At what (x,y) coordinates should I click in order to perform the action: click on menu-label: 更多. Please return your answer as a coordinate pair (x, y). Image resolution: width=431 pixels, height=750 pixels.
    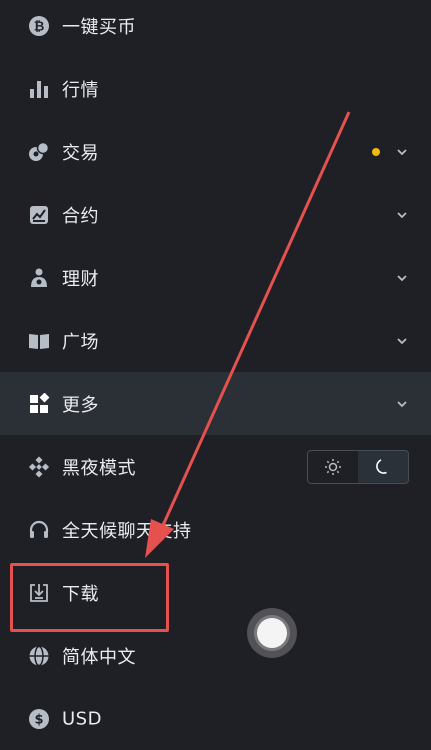
    Looking at the image, I should click on (80, 405).